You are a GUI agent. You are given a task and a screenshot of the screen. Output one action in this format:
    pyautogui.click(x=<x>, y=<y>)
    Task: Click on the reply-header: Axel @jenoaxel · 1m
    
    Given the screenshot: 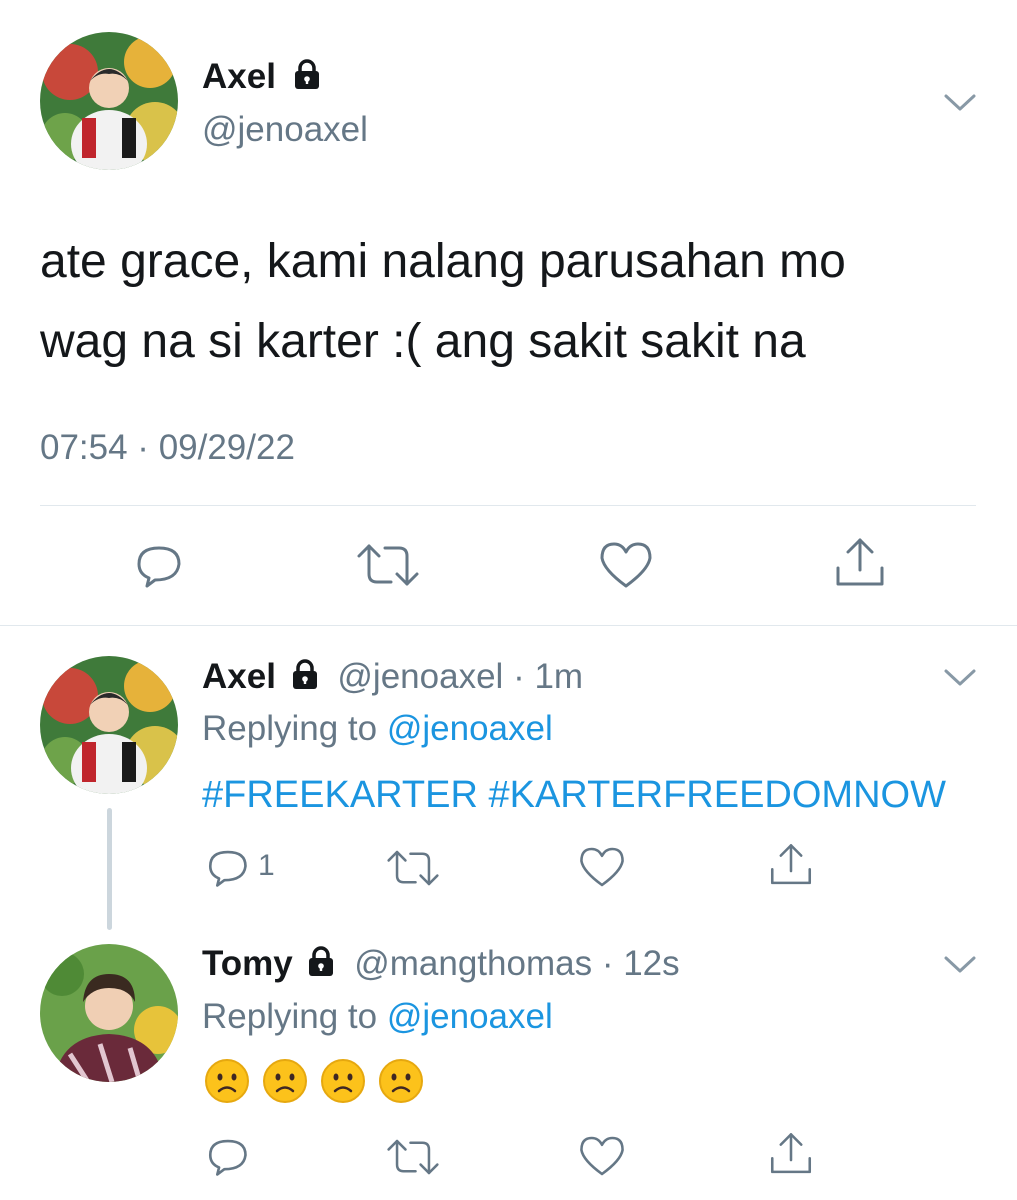 What is the action you would take?
    pyautogui.click(x=392, y=678)
    